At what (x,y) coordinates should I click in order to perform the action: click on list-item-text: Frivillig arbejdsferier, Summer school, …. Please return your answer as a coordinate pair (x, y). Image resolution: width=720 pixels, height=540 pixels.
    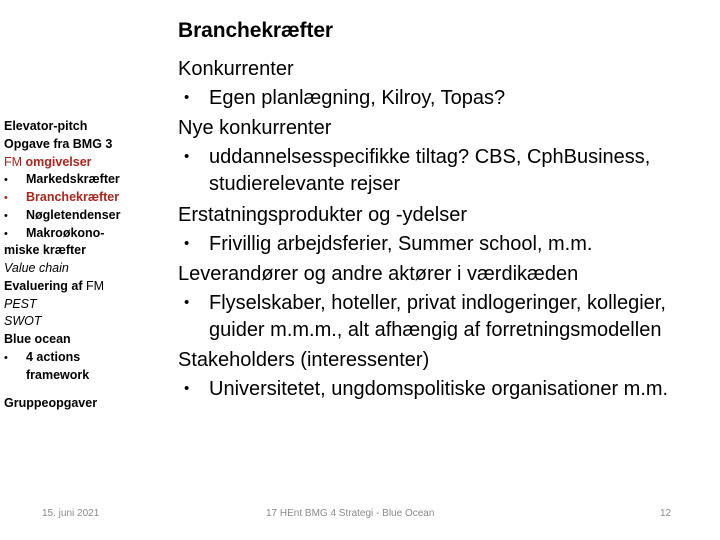
    Looking at the image, I should click on (401, 243).